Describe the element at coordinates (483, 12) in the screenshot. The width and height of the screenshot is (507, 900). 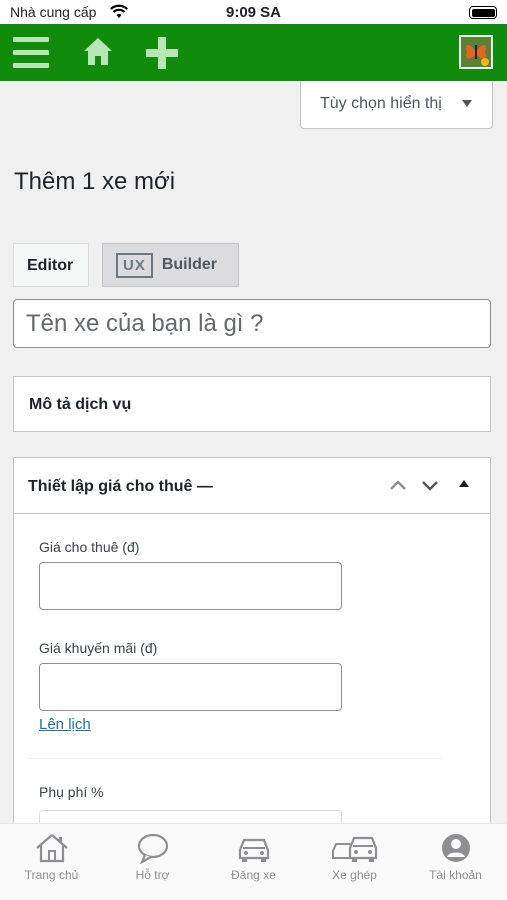
I see `battery-icon` at that location.